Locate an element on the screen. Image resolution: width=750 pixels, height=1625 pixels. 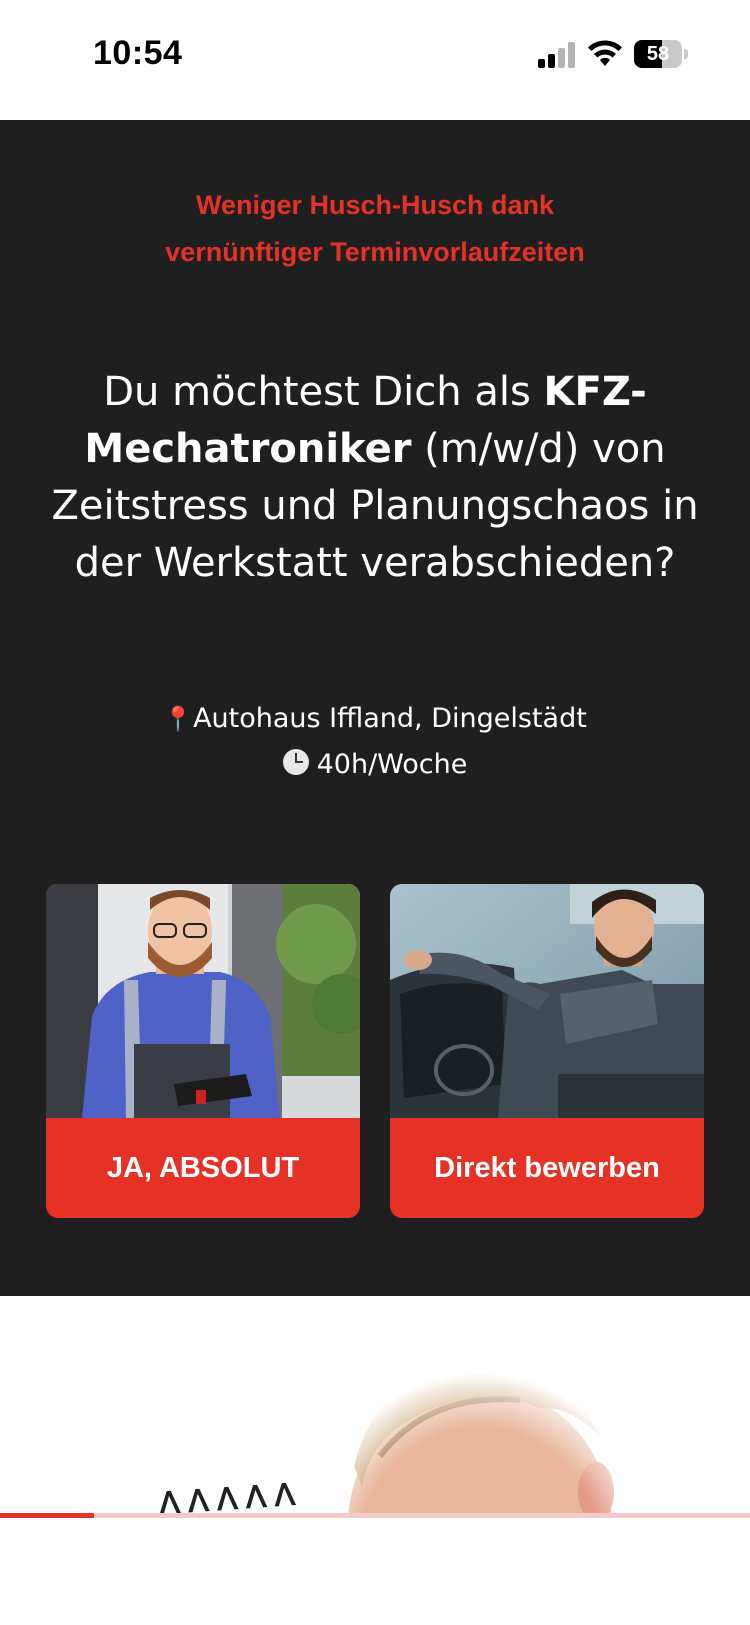
browser-bottom-area is located at coordinates (375, 1571).